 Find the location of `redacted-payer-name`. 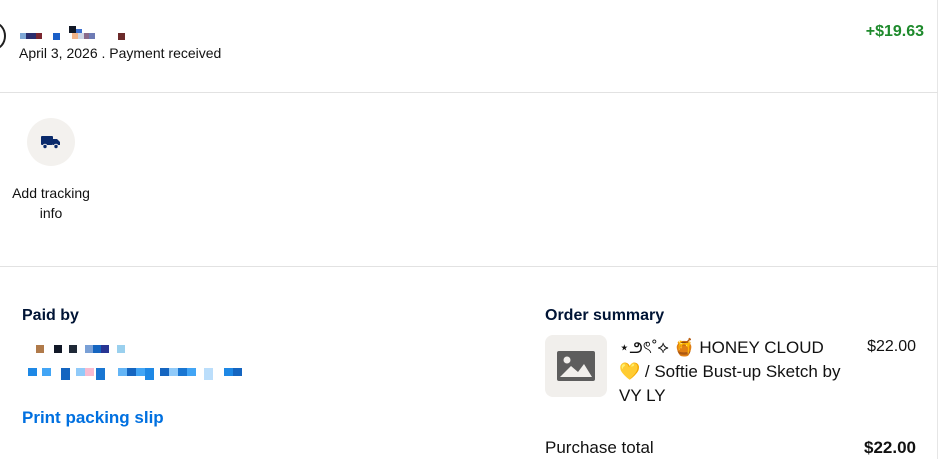

redacted-payer-name is located at coordinates (82, 349).